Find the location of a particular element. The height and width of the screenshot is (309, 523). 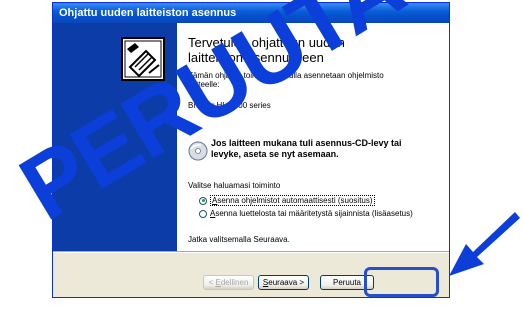

button-separator is located at coordinates (251, 252).